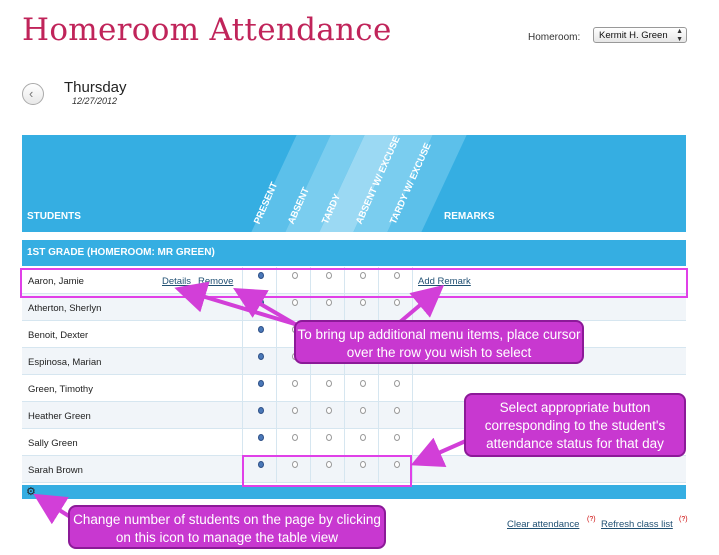 This screenshot has height=555, width=719. I want to click on homeroom-label: Homeroom:, so click(554, 37).